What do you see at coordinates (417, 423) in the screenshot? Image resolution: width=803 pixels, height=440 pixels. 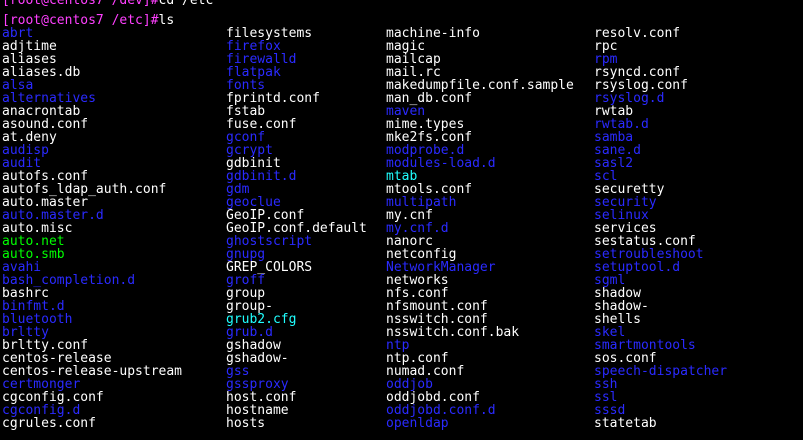 I see `directory-entry: openldap` at bounding box center [417, 423].